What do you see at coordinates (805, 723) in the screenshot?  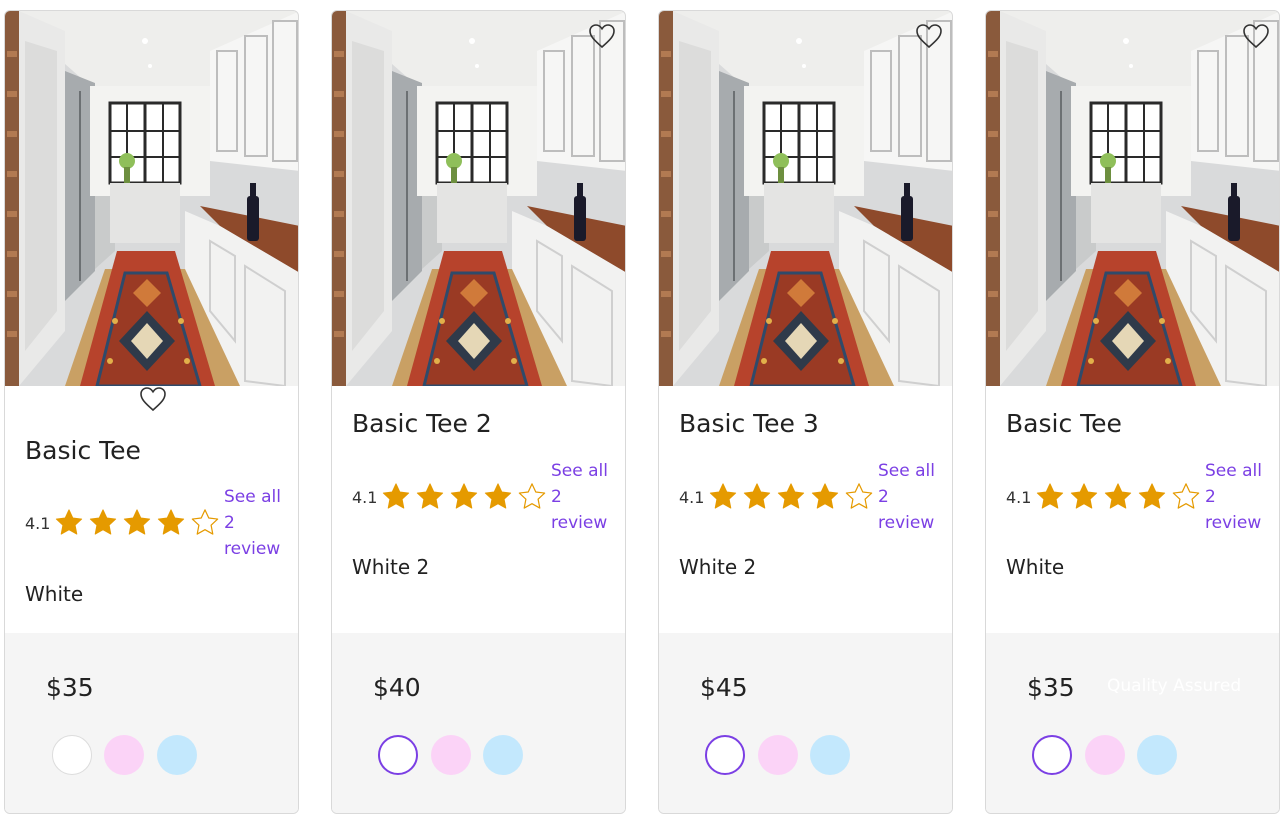 I see `card-footer: $45` at bounding box center [805, 723].